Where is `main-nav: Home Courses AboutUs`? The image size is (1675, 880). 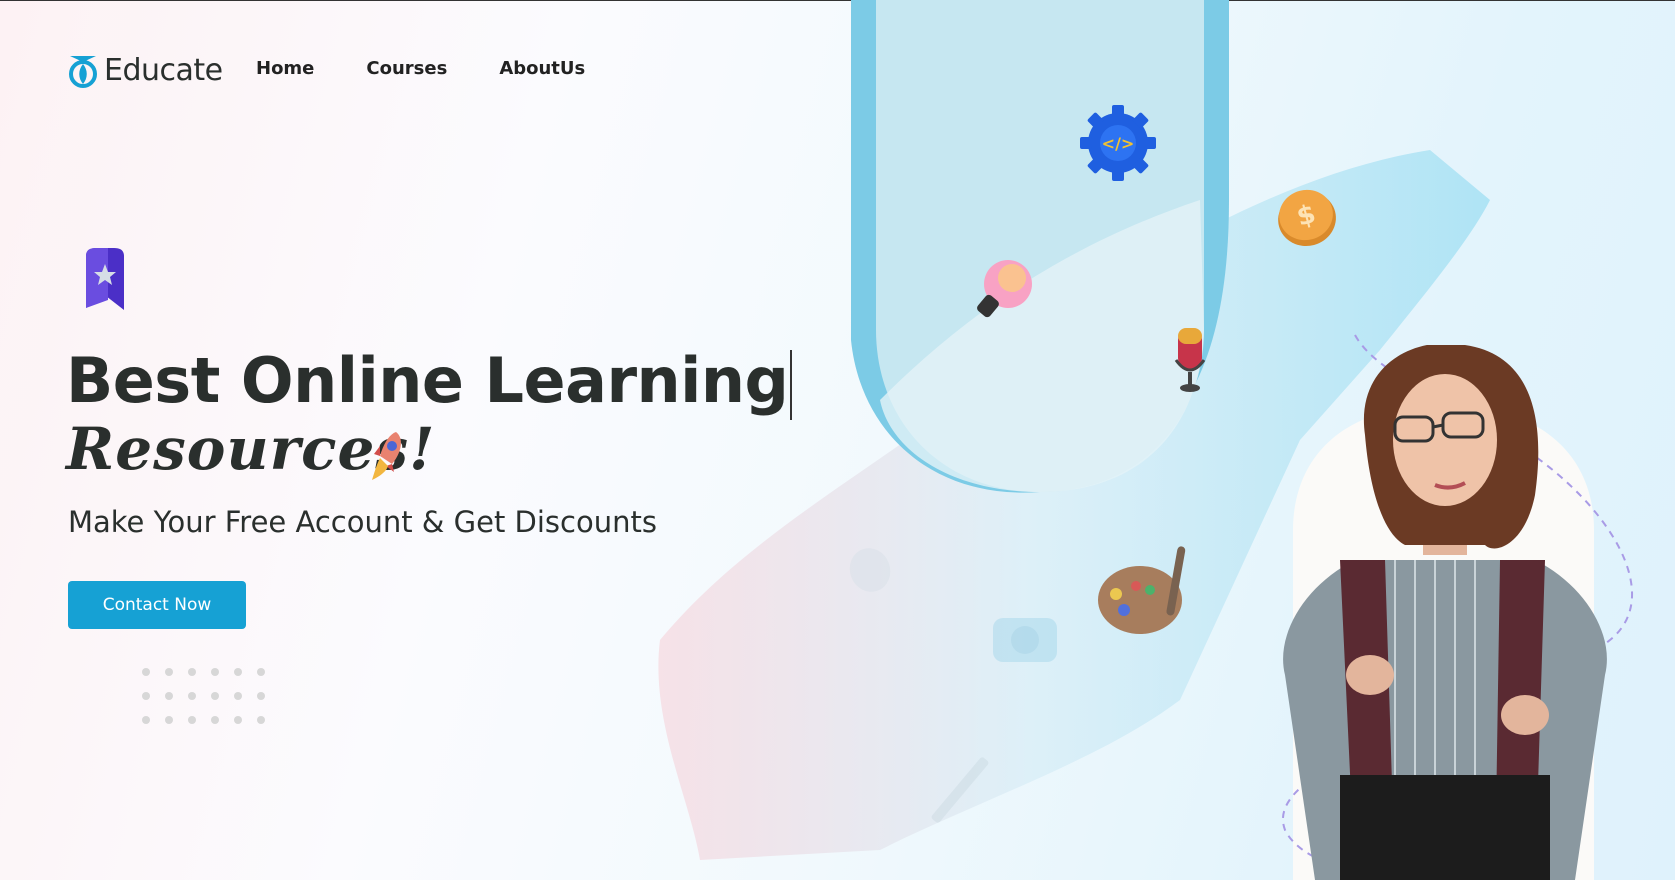 main-nav: Home Courses AboutUs is located at coordinates (420, 68).